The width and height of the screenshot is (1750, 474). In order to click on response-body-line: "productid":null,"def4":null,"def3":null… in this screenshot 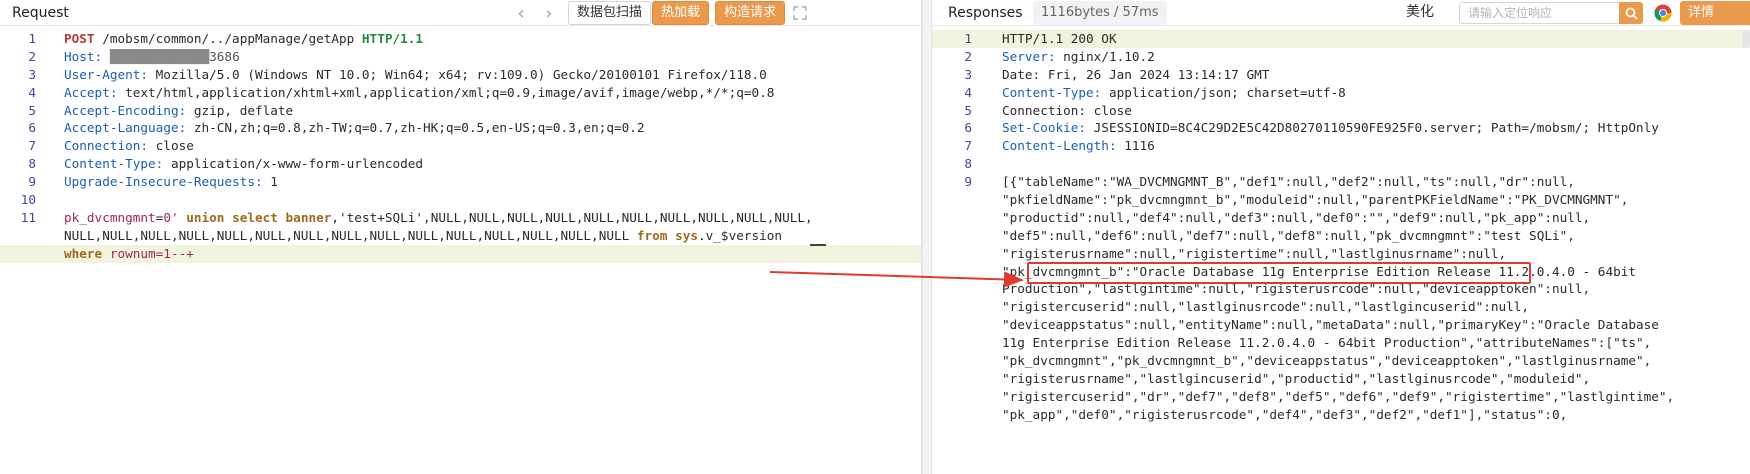, I will do `click(1296, 217)`.